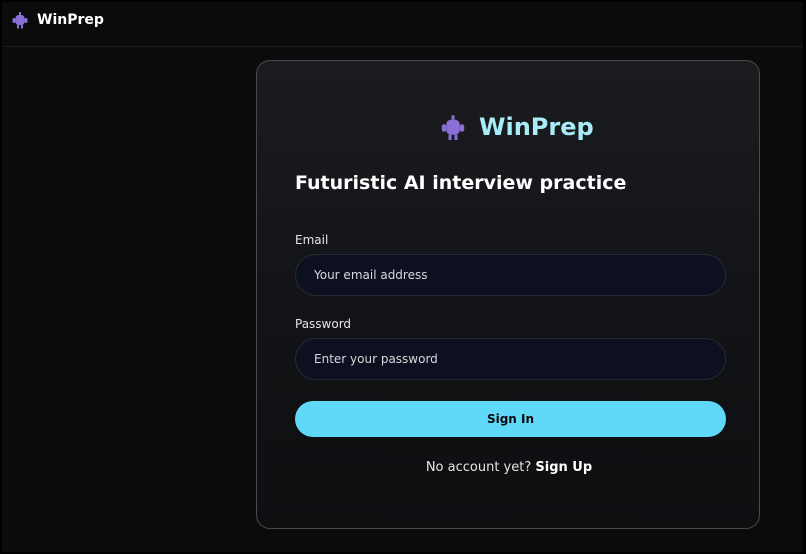 The height and width of the screenshot is (554, 806). Describe the element at coordinates (70, 20) in the screenshot. I see `app-brand-name: WinPrep` at that location.